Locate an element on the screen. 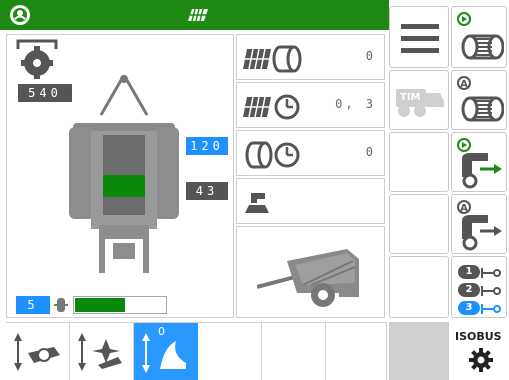 Image resolution: width=509 pixels, height=380 pixels. main-menu-button is located at coordinates (419, 37).